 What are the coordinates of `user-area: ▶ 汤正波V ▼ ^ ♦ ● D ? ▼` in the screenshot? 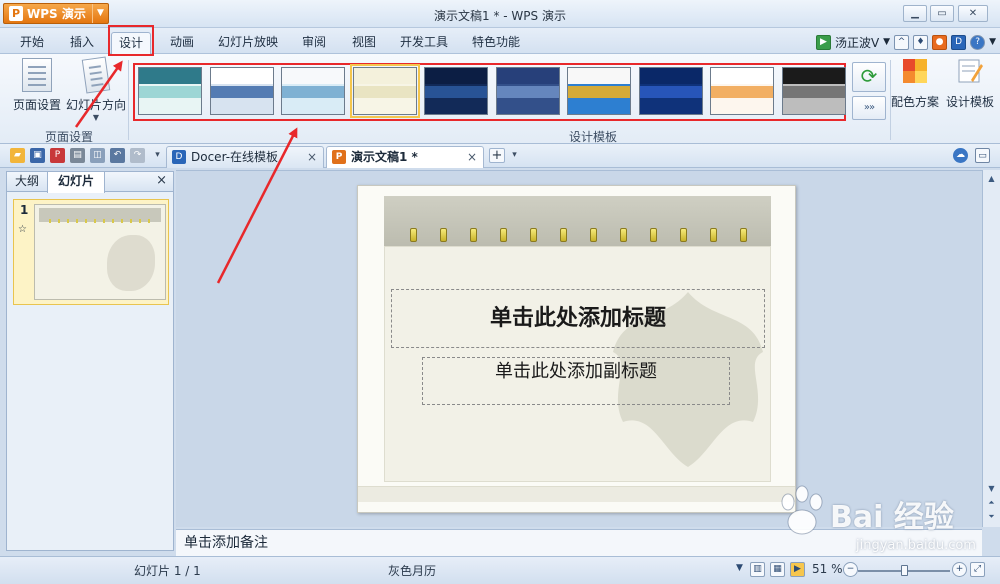 It's located at (905, 42).